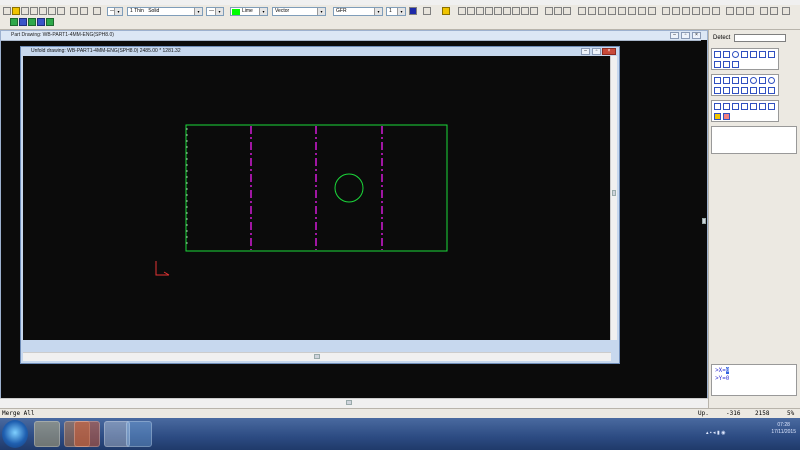 This screenshot has width=800, height=450. I want to click on fold-b-icon, so click(726, 80).